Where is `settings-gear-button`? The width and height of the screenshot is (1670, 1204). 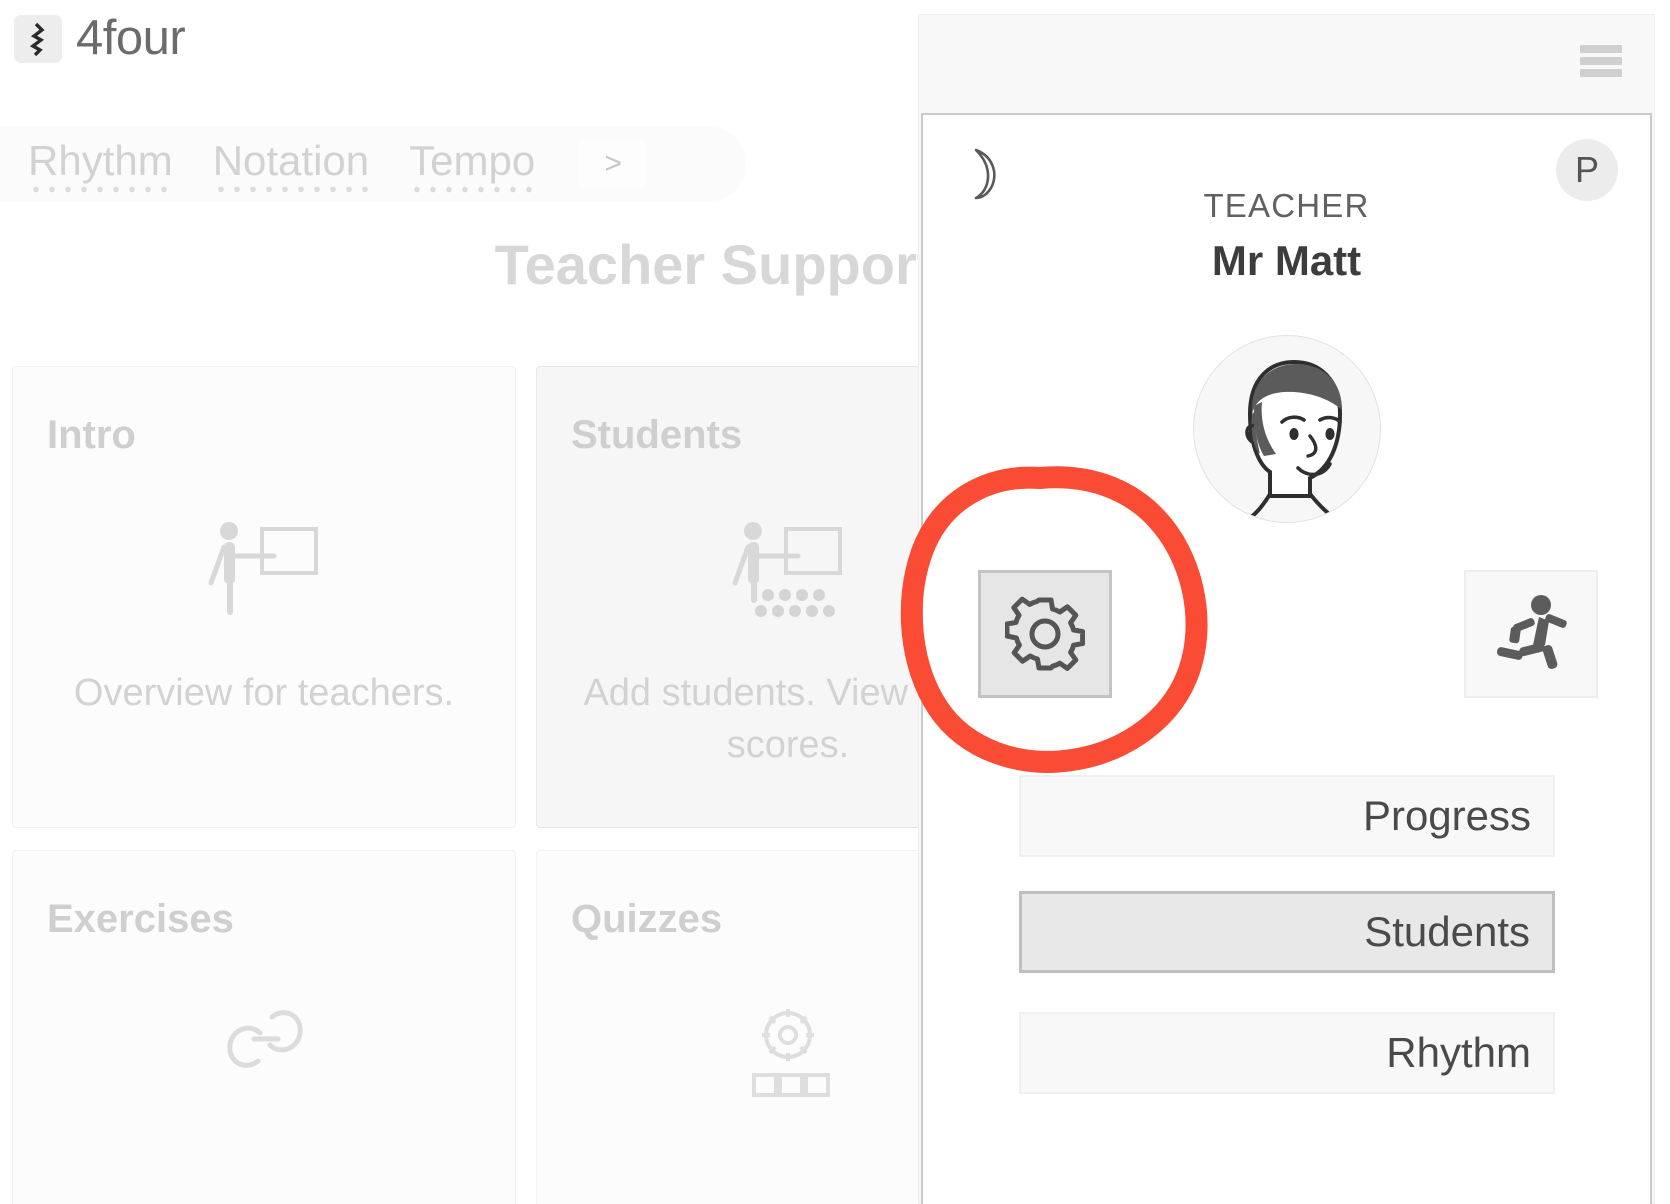 settings-gear-button is located at coordinates (1045, 634).